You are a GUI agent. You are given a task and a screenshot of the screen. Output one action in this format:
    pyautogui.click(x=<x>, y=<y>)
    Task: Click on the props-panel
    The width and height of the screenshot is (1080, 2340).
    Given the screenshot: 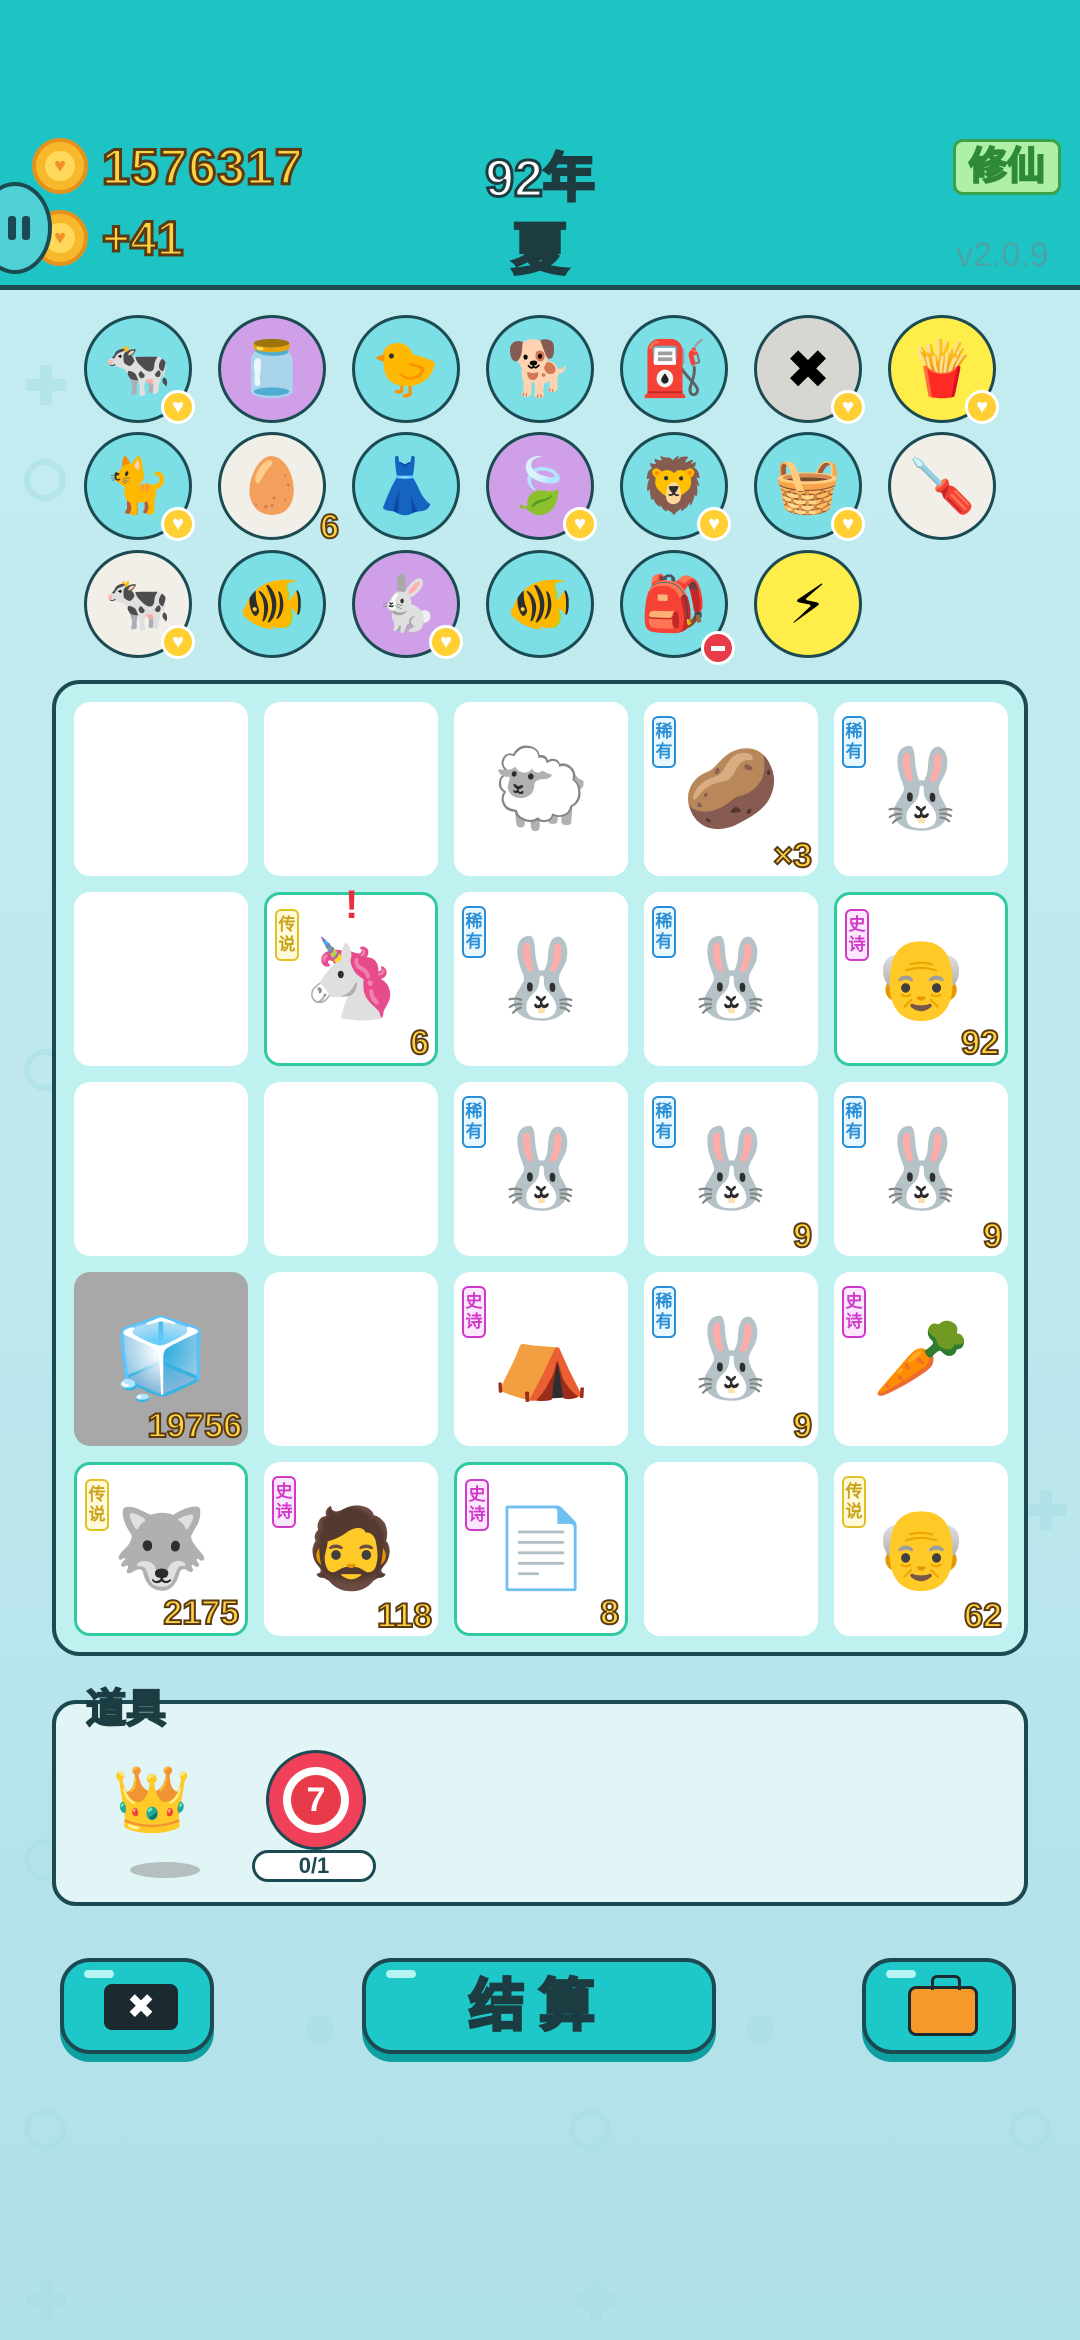 What is the action you would take?
    pyautogui.click(x=540, y=1803)
    